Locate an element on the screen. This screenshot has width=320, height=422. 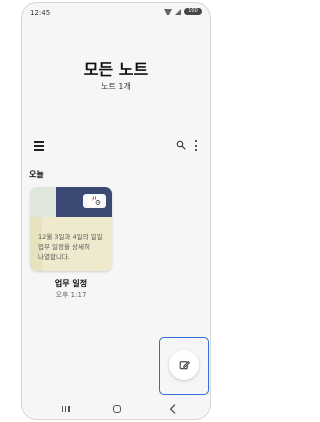
section-today: 오늘 is located at coordinates (36, 174).